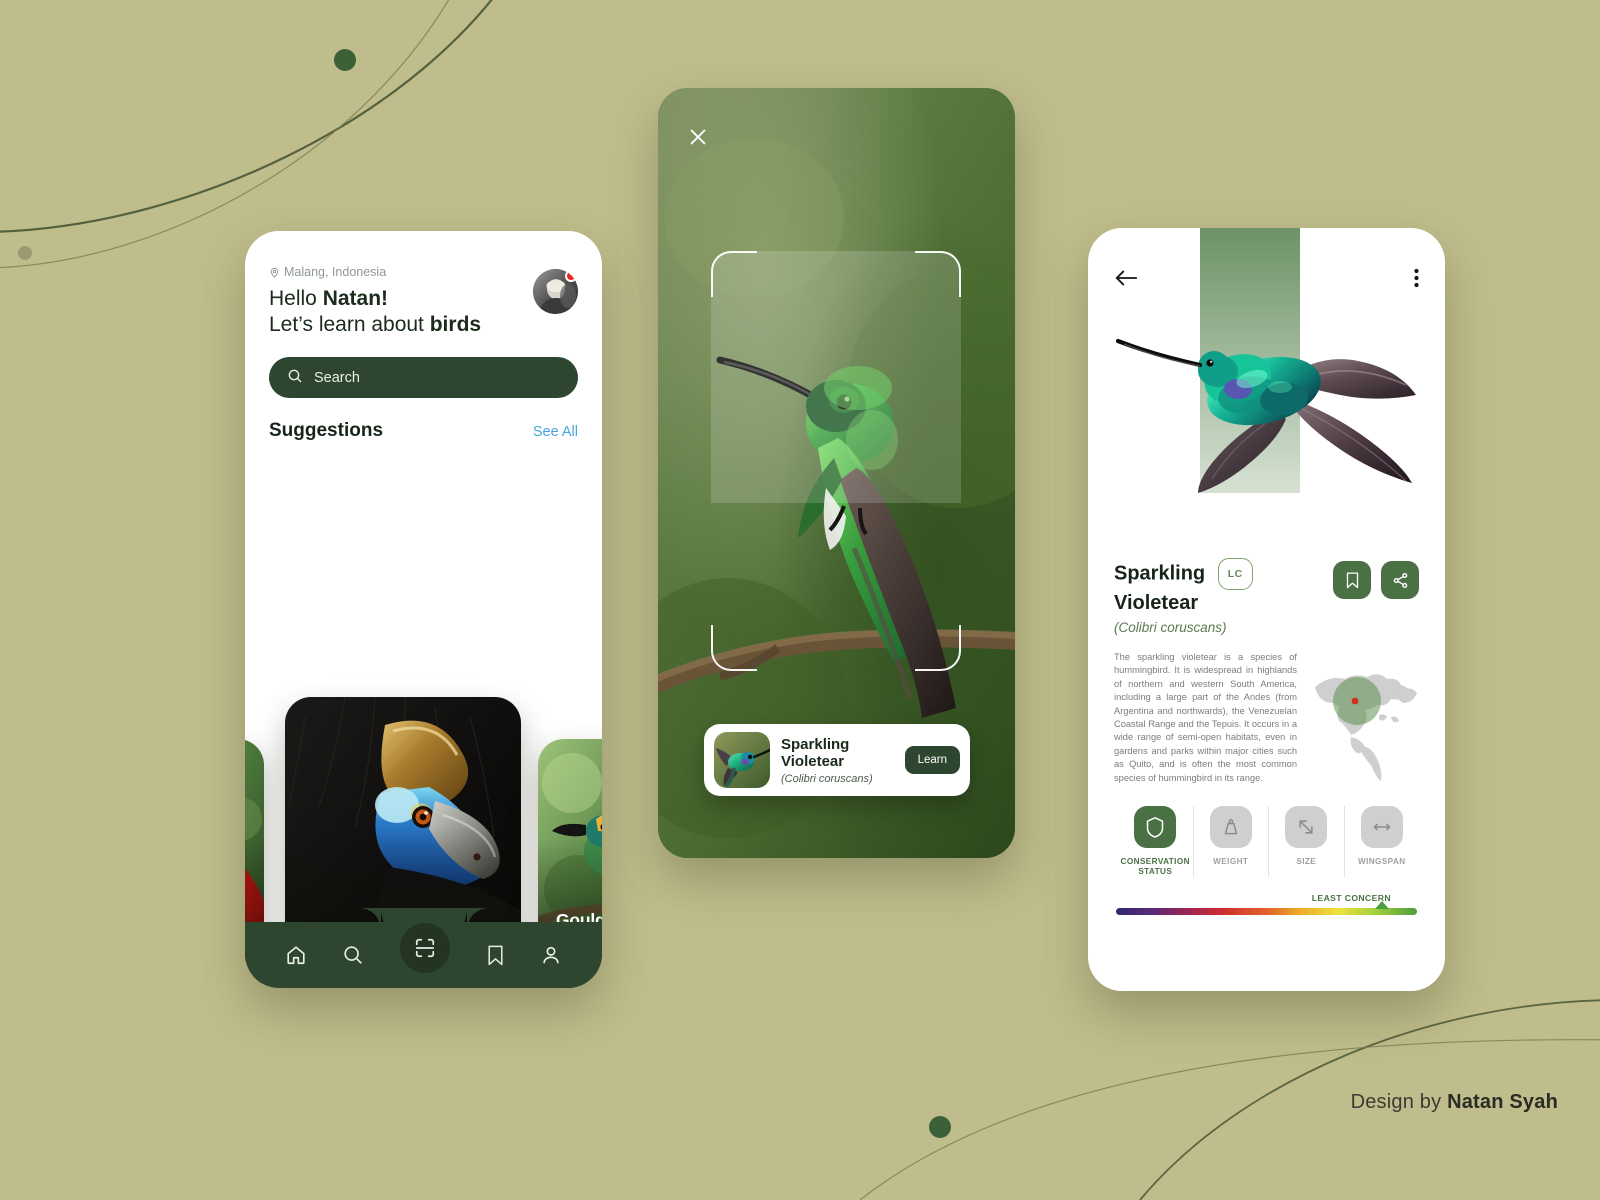 This screenshot has height=1200, width=1600. I want to click on detail-action-buttons, so click(1376, 580).